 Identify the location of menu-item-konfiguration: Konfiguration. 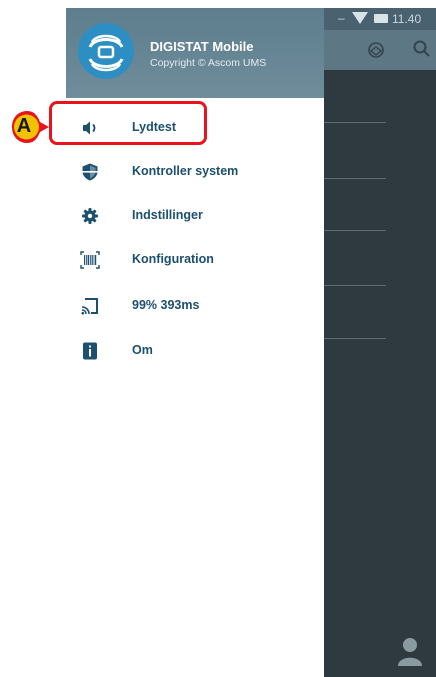
(195, 260).